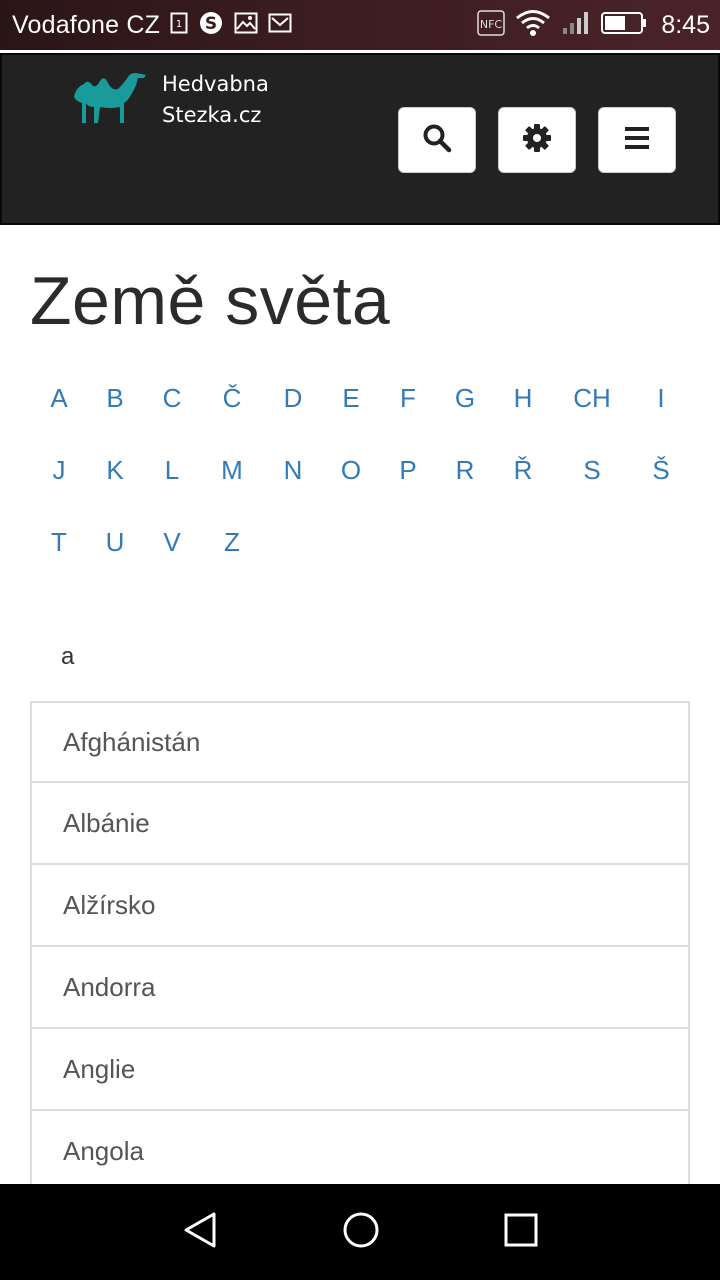 This screenshot has width=720, height=1280. I want to click on search-icon, so click(437, 140).